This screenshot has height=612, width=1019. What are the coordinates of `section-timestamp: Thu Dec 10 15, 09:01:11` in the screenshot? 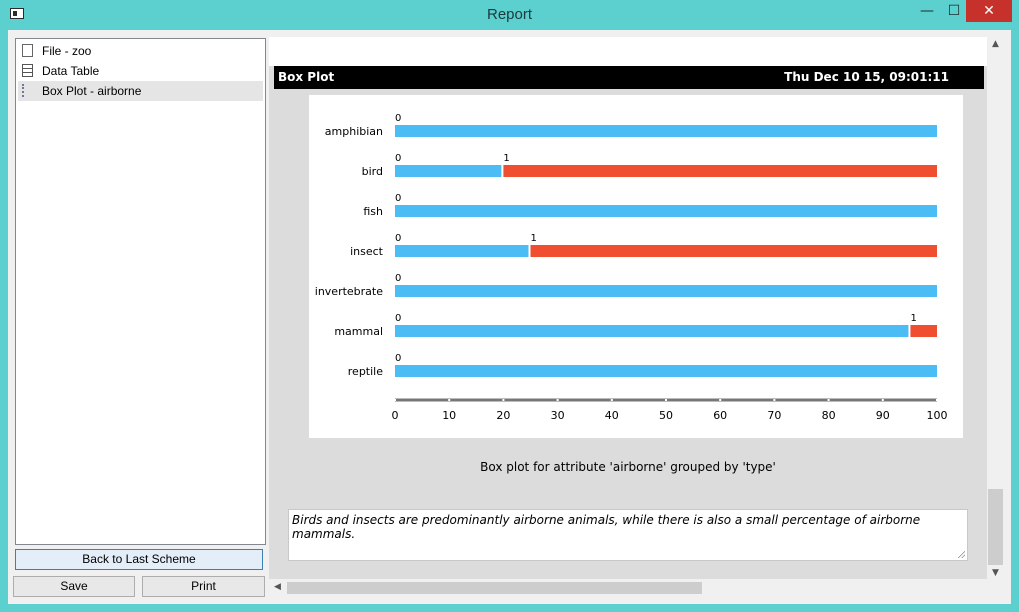 It's located at (866, 77).